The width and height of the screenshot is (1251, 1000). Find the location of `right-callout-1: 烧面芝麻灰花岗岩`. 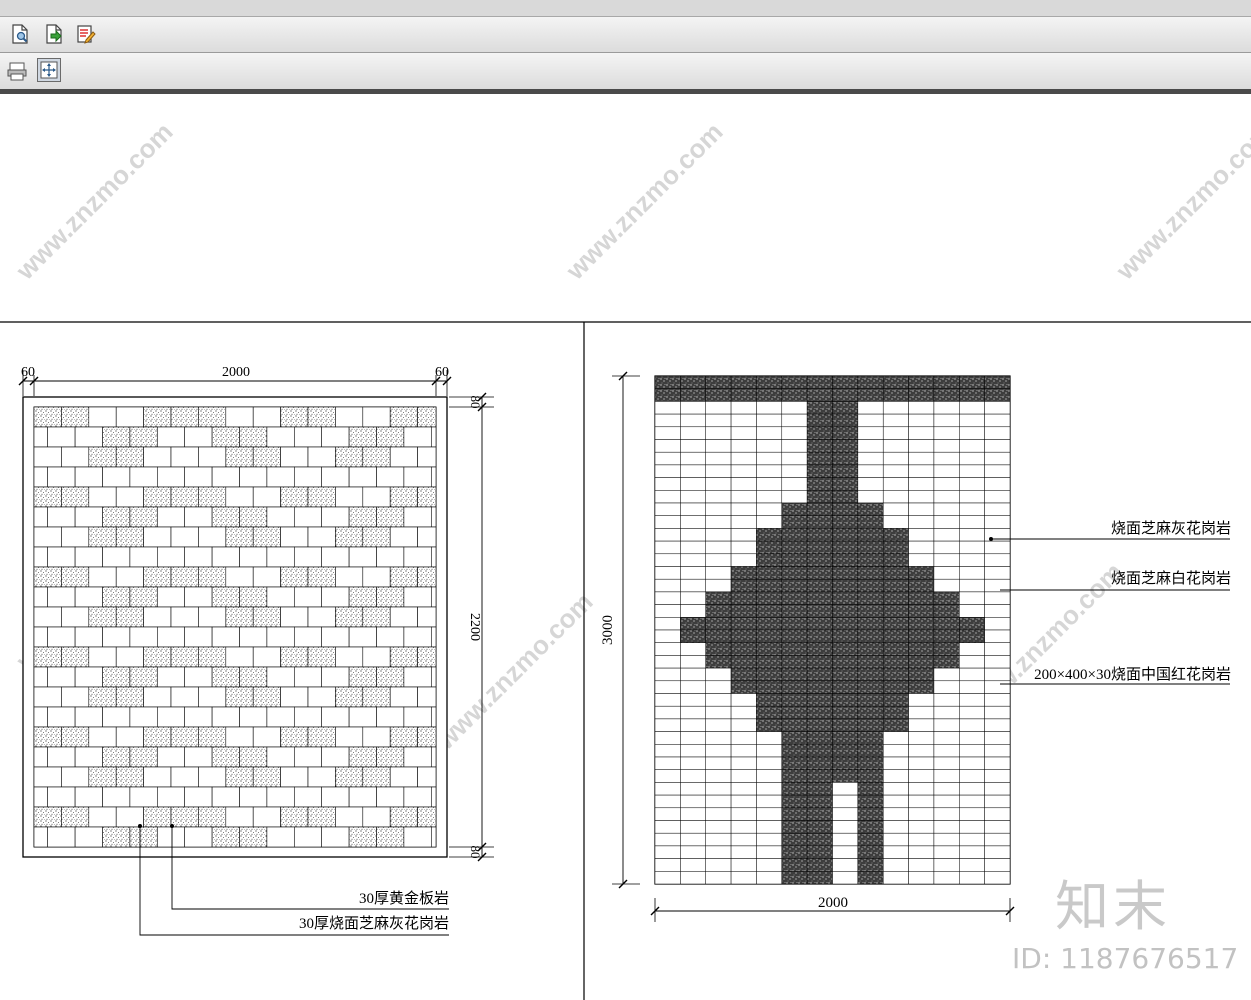

right-callout-1: 烧面芝麻灰花岗岩 is located at coordinates (1171, 528).